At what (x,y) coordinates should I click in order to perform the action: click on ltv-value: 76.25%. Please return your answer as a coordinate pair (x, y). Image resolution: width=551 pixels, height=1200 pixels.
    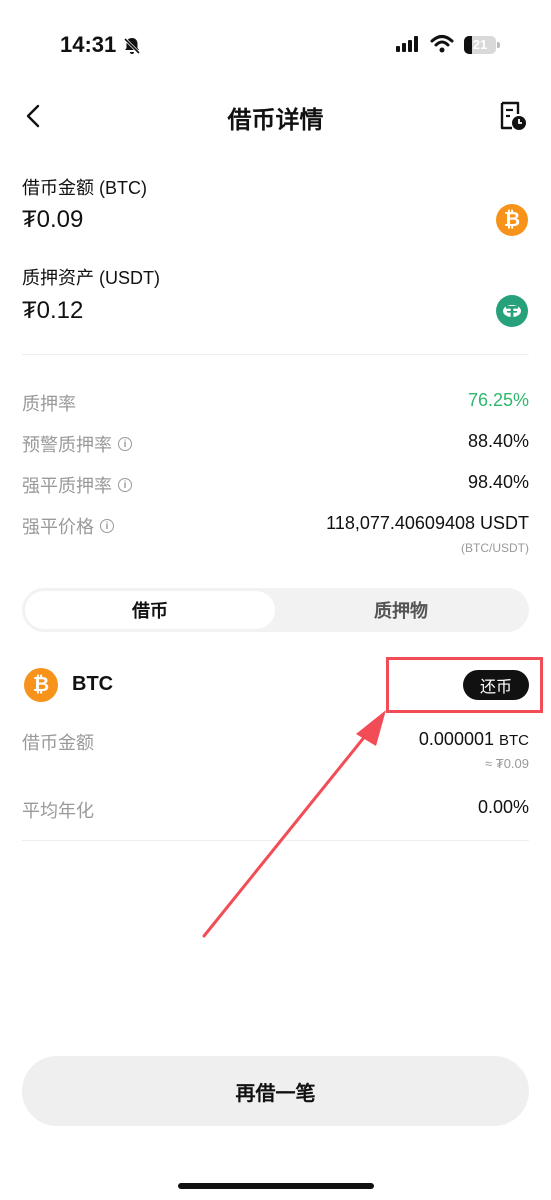
    Looking at the image, I should click on (498, 400).